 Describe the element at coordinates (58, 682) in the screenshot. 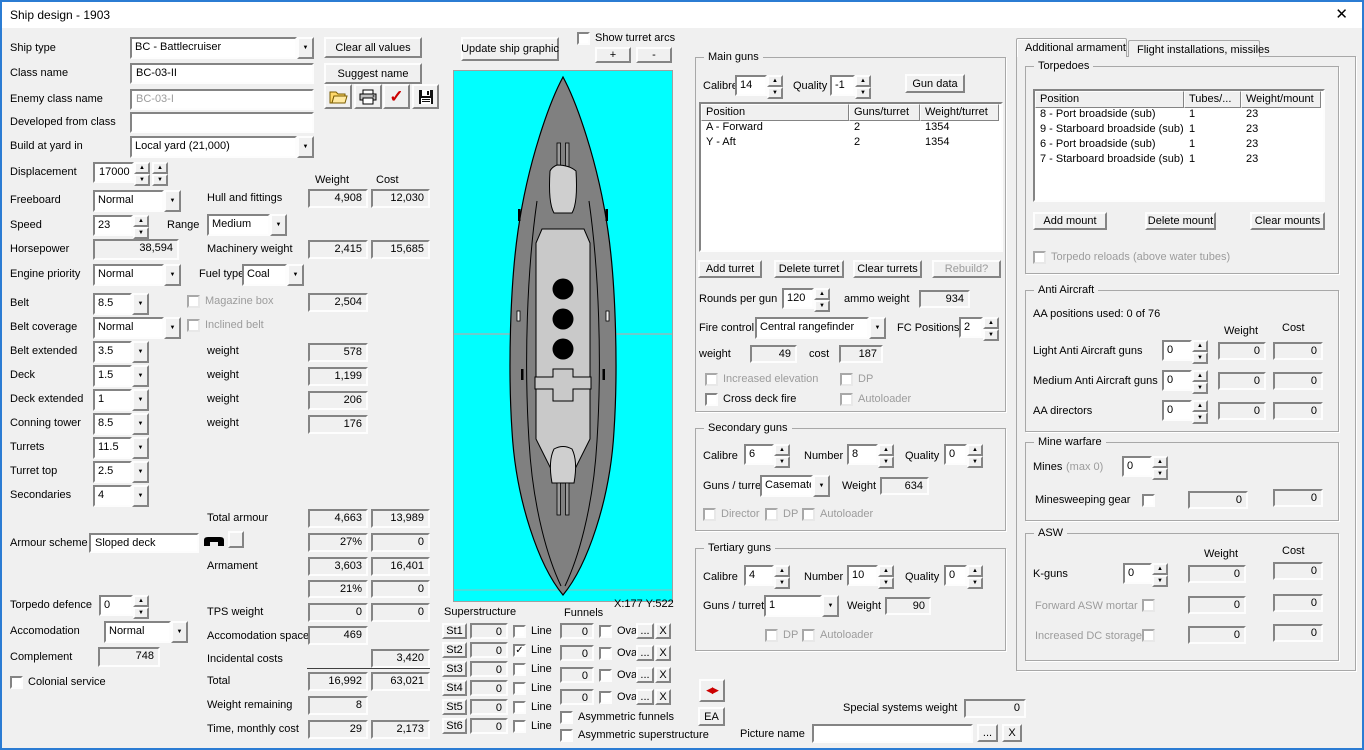

I see `colonial-service-checkbox-row: Colonial service` at that location.